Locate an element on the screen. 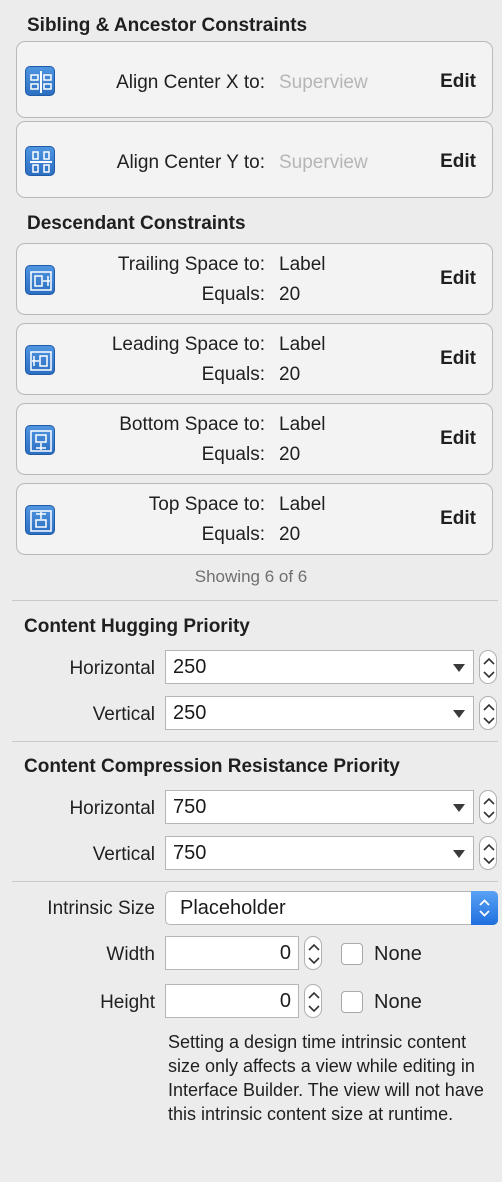  intrinsic-size-label: Intrinsic Size is located at coordinates (101, 908).